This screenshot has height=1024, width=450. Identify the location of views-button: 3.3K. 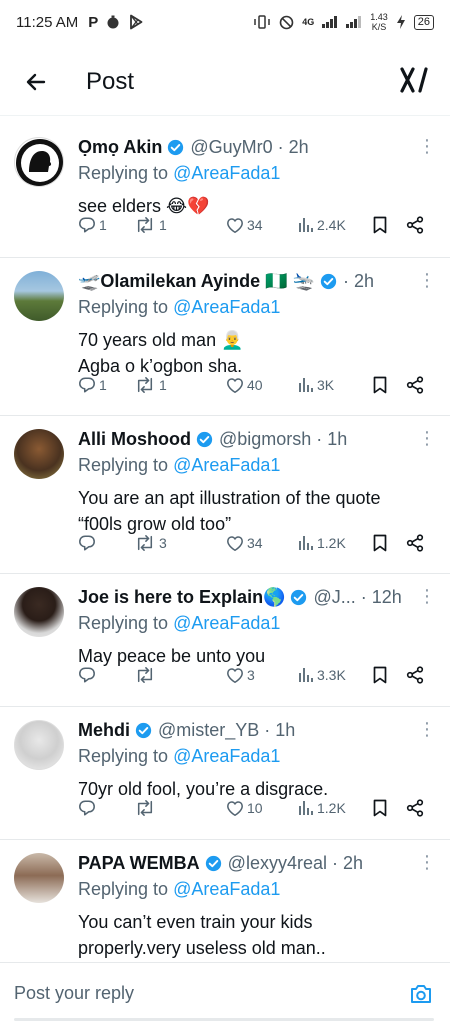
(322, 675).